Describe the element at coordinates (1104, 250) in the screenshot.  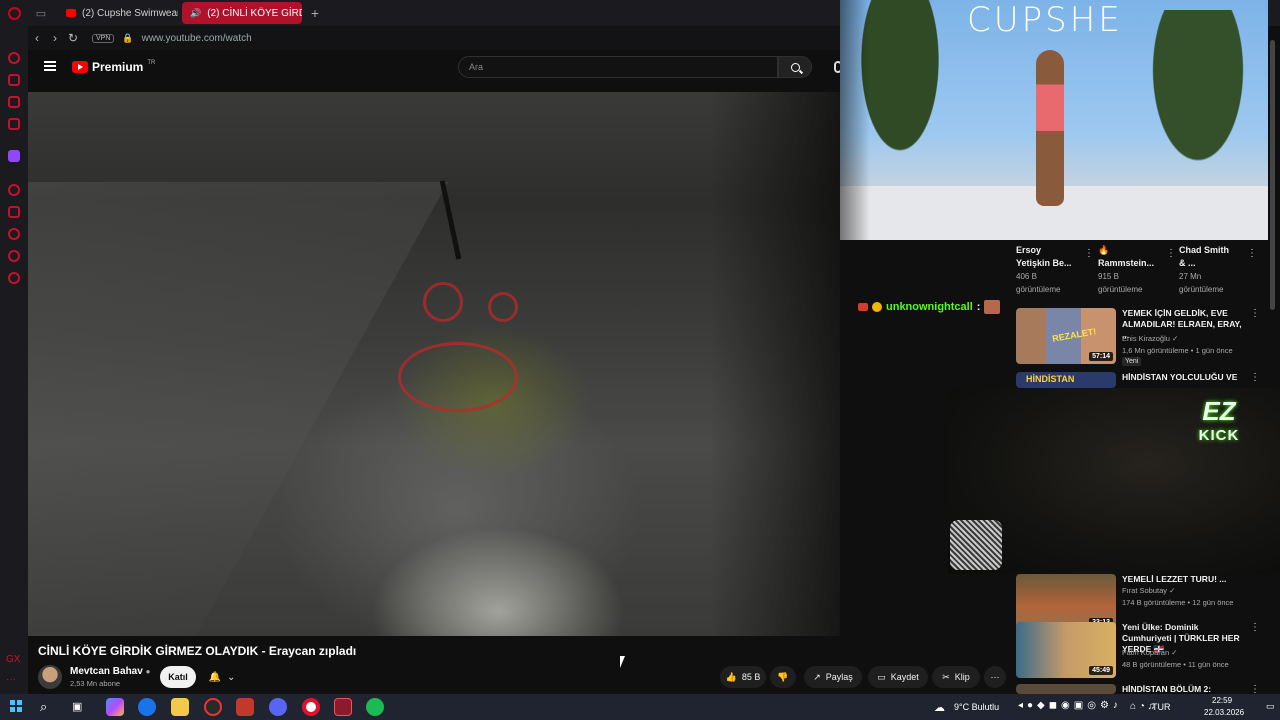
I see `chip-title-line1: 🔥` at that location.